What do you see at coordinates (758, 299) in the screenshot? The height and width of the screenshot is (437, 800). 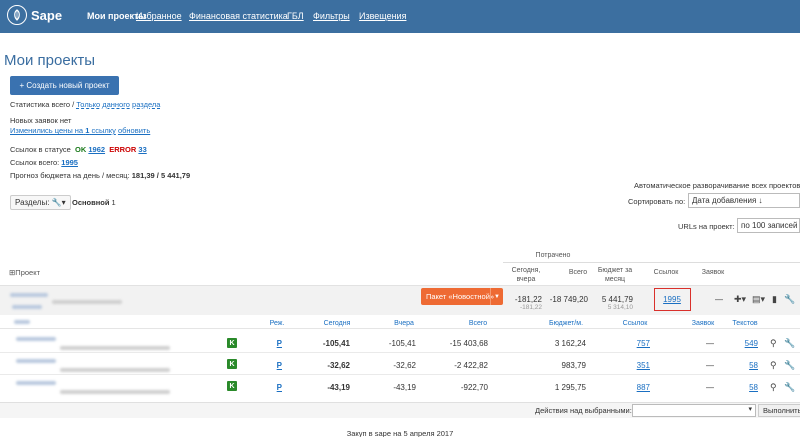 I see `list-icon: ▤▾` at bounding box center [758, 299].